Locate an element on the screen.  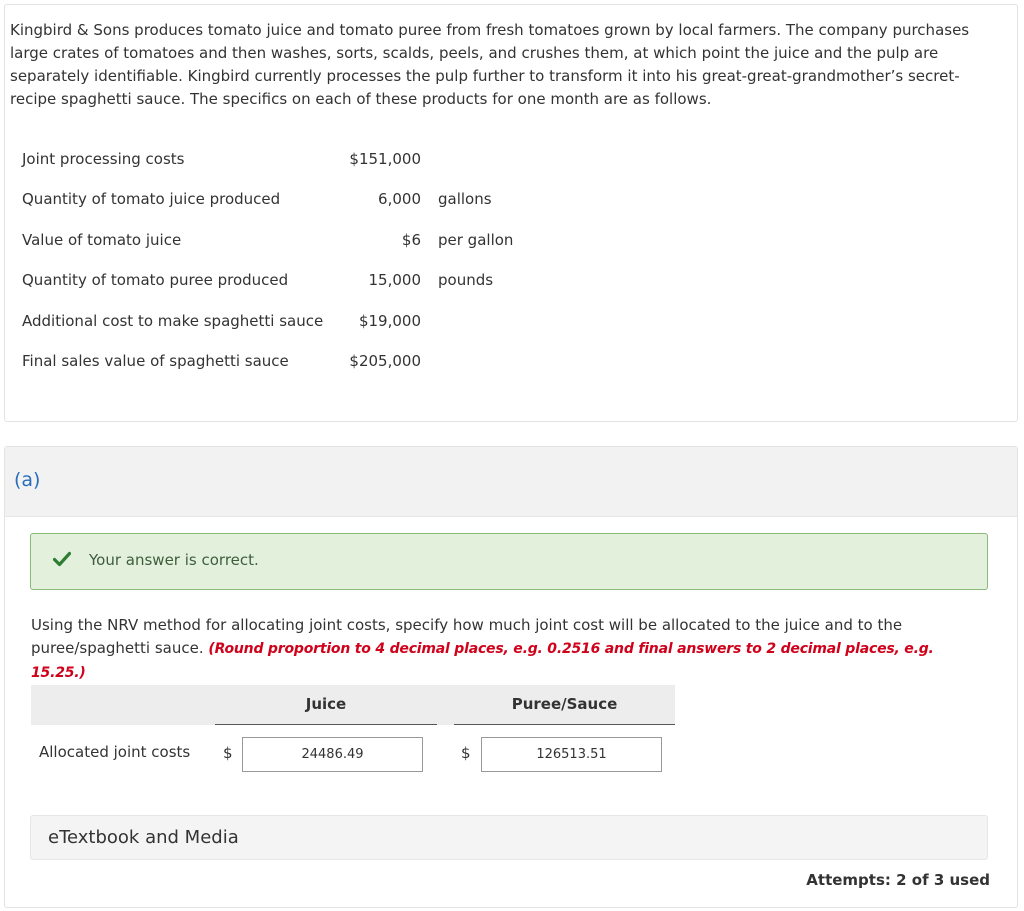
spec-value: $151,000 is located at coordinates (385, 159).